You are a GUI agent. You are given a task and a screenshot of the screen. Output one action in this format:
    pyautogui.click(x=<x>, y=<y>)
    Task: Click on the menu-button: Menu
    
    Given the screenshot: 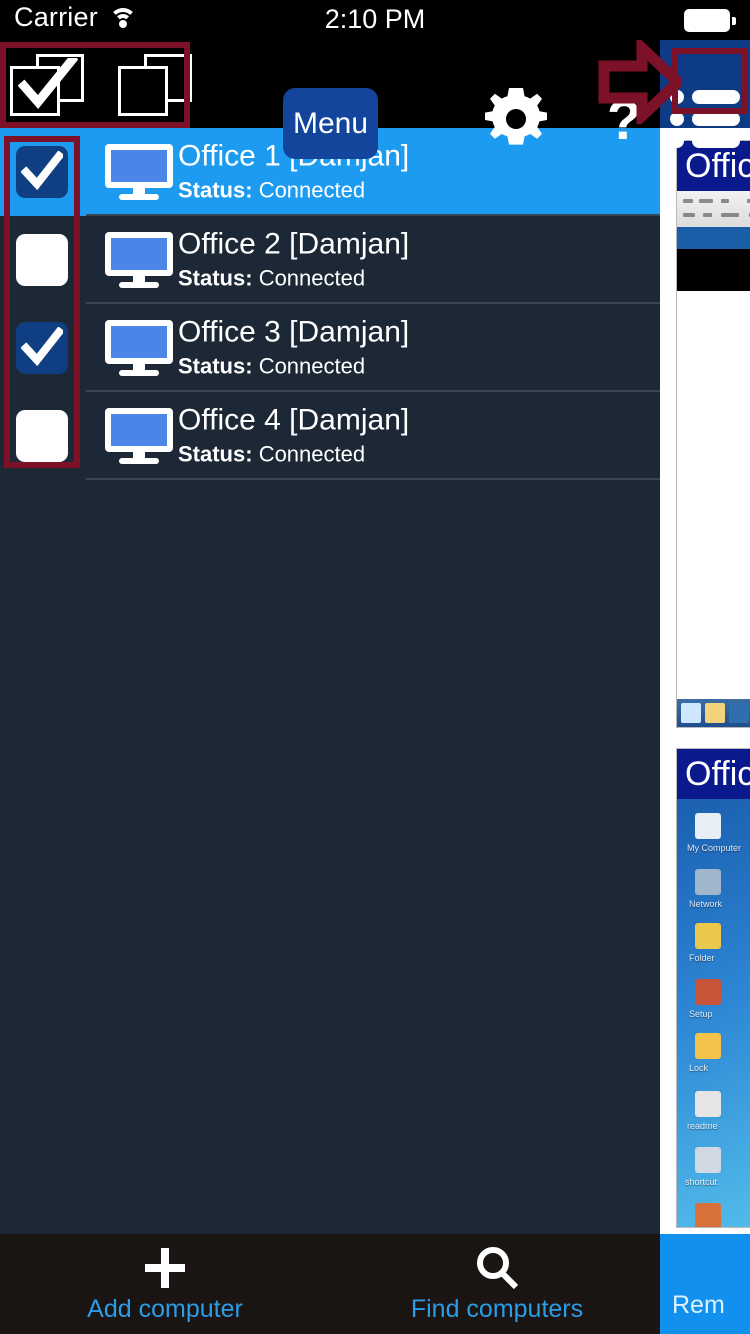 What is the action you would take?
    pyautogui.click(x=330, y=123)
    